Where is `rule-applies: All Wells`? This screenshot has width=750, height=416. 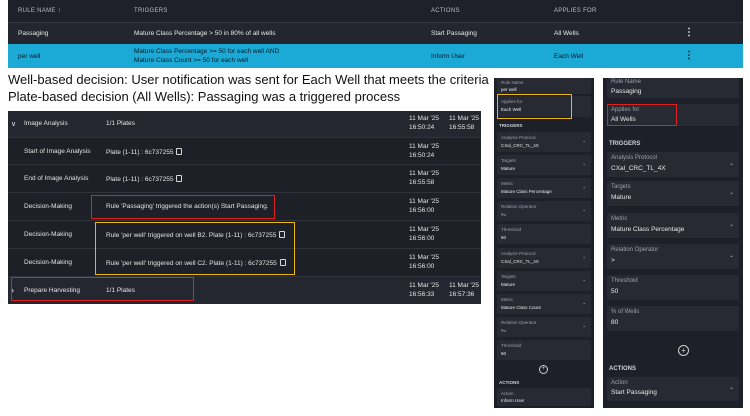 rule-applies: All Wells is located at coordinates (566, 33).